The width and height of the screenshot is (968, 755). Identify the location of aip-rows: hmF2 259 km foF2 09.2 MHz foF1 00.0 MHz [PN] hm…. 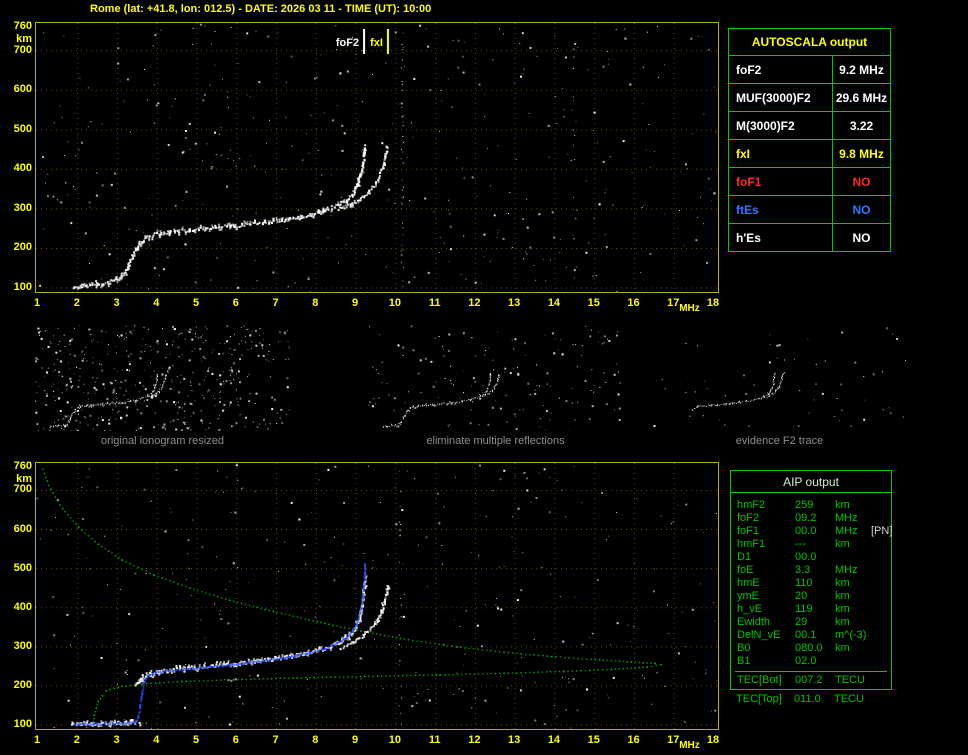
(812, 591).